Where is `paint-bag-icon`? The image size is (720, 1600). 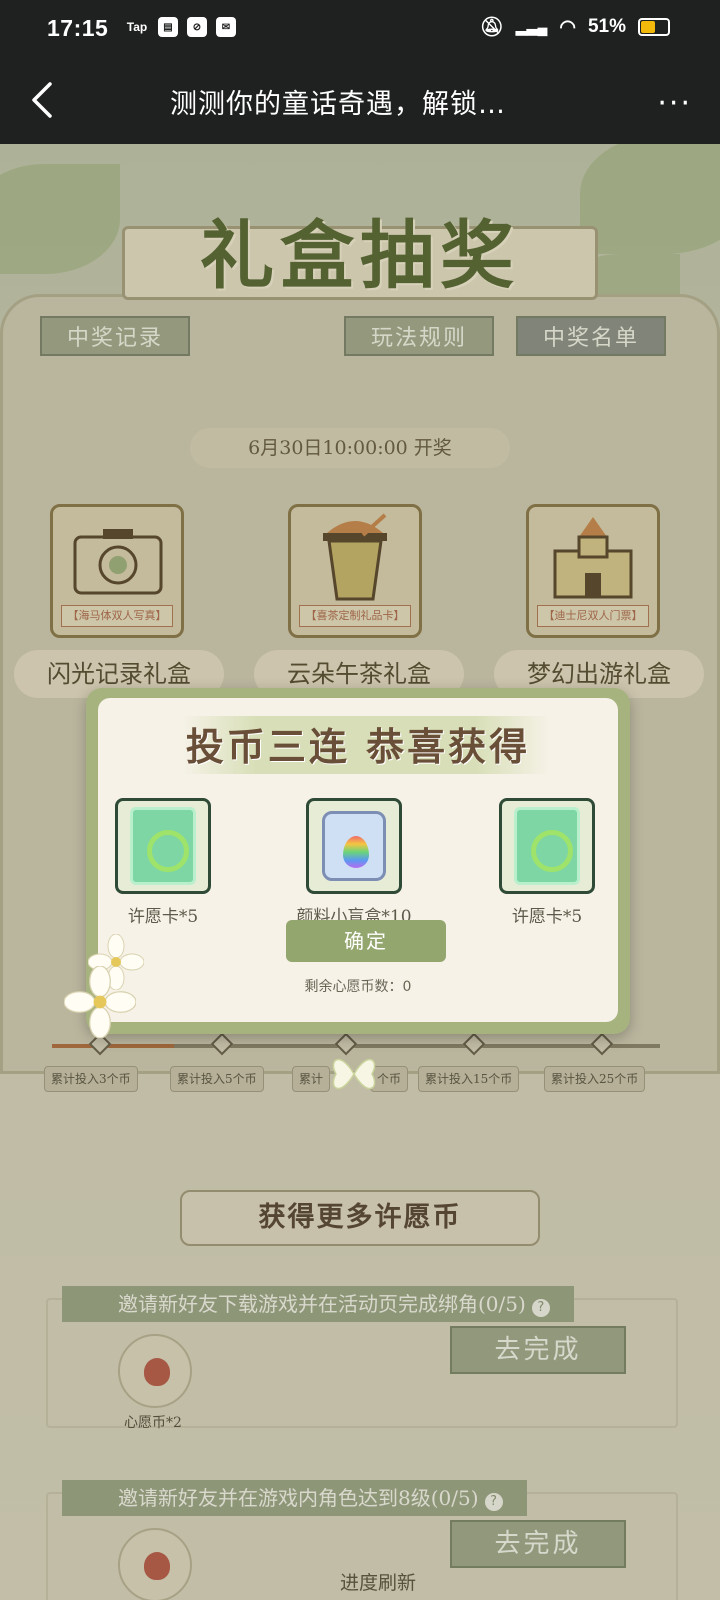 paint-bag-icon is located at coordinates (354, 846).